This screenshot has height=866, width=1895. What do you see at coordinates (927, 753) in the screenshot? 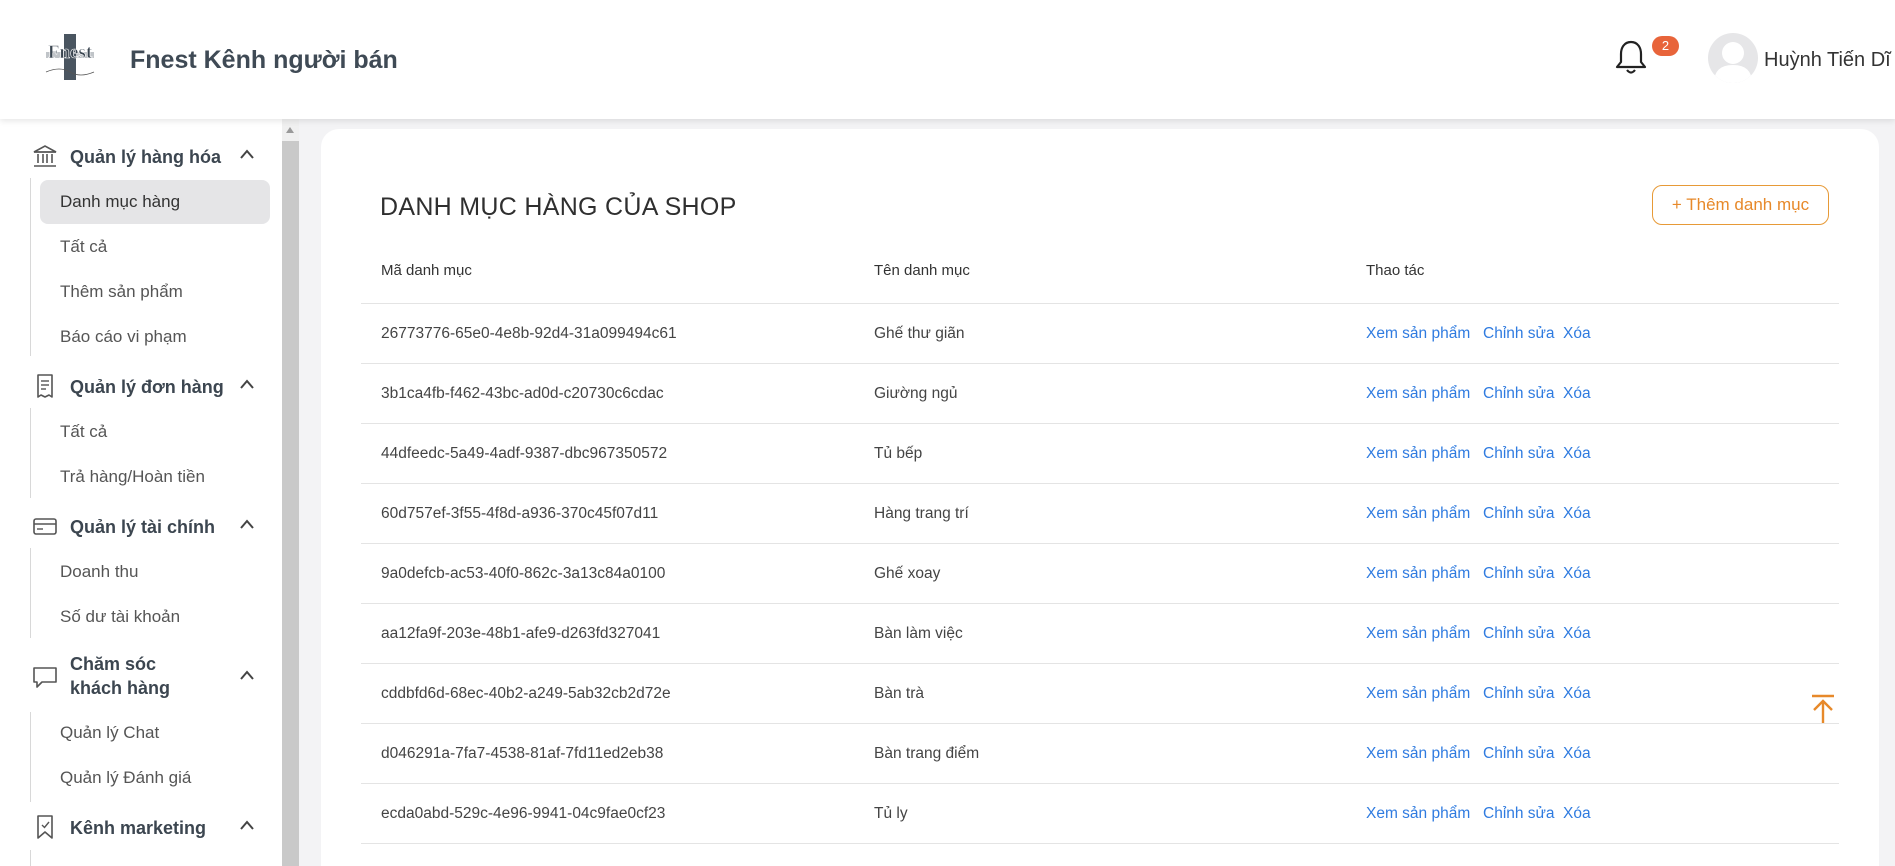
I see `category-name-cell: Bàn trang điểm` at bounding box center [927, 753].